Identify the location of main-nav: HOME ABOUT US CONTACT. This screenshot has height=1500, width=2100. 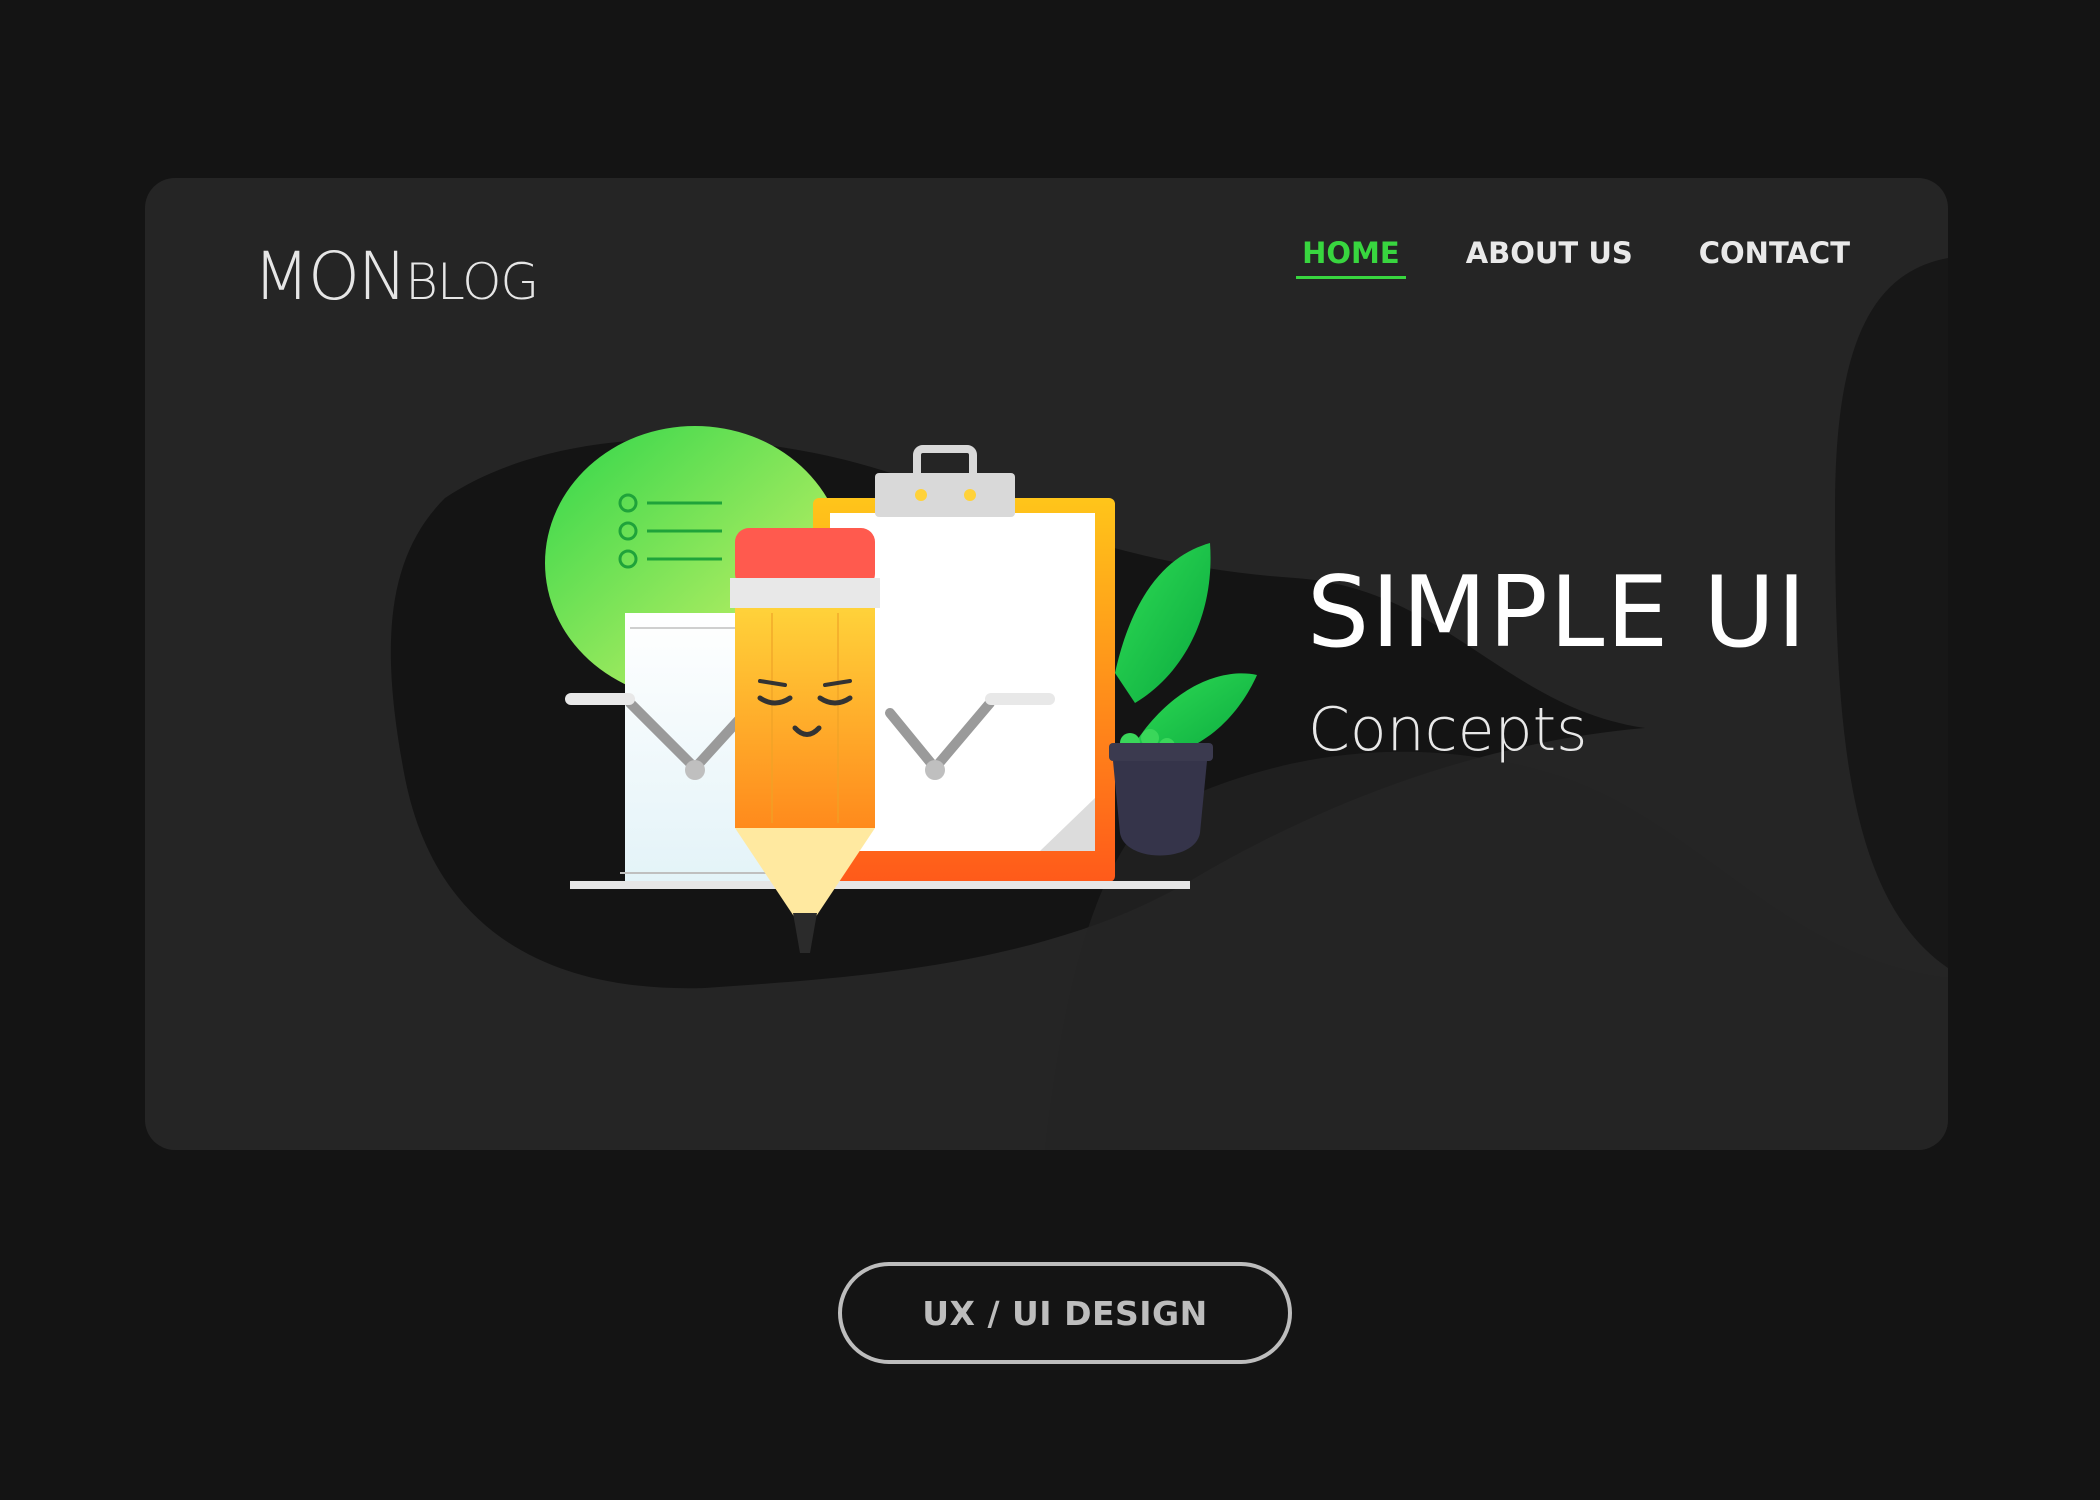
(1576, 257).